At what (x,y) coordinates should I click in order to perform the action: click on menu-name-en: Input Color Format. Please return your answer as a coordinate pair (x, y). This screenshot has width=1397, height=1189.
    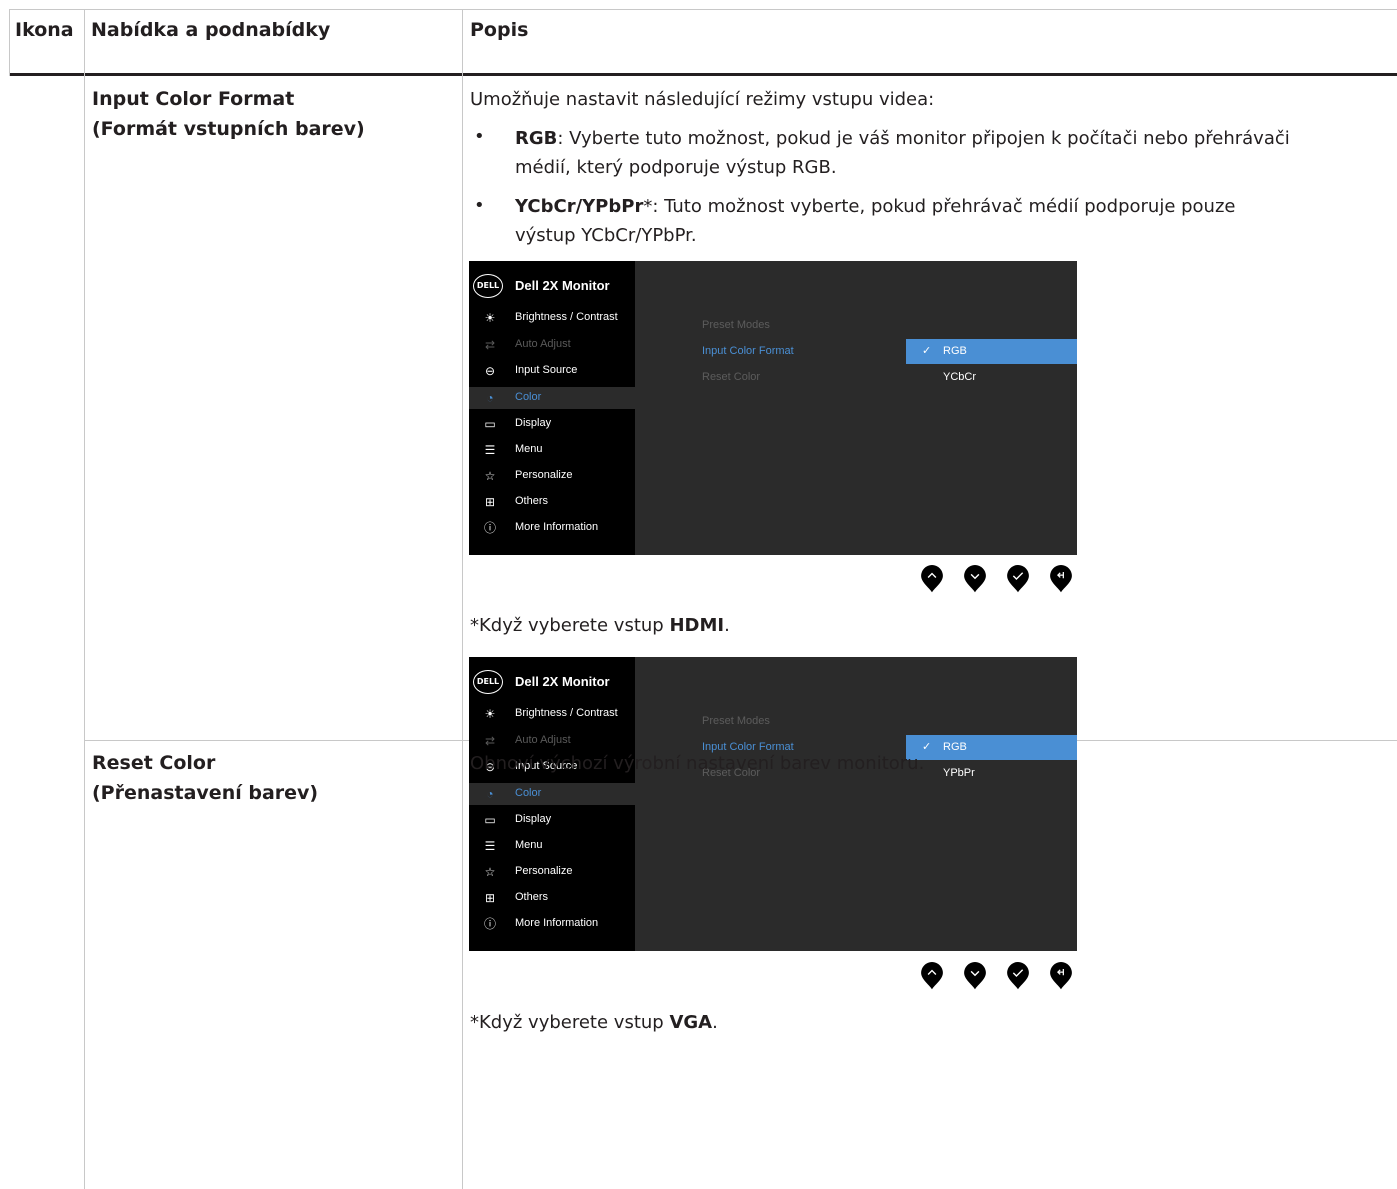
    Looking at the image, I should click on (193, 99).